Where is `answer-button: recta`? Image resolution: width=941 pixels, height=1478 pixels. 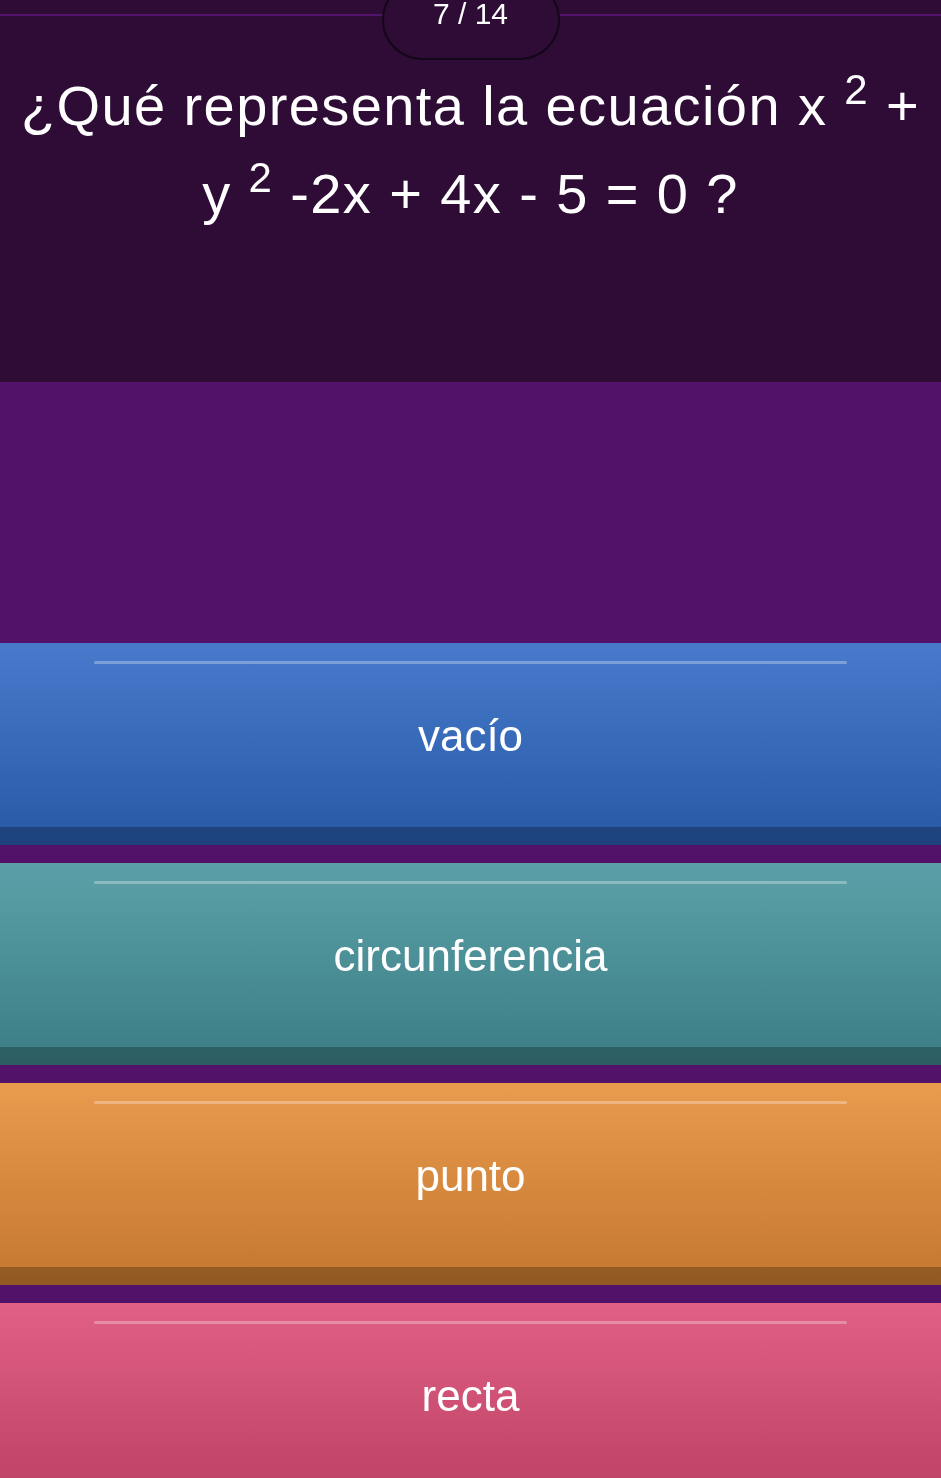
answer-button: recta is located at coordinates (470, 1390).